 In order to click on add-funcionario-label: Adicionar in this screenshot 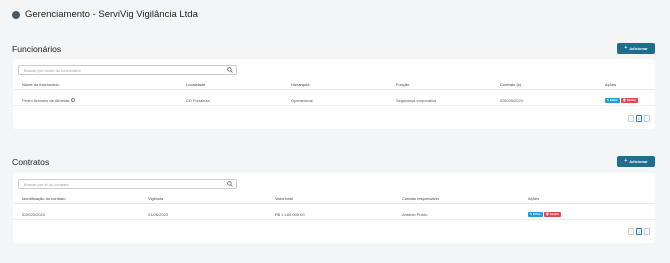, I will do `click(638, 48)`.